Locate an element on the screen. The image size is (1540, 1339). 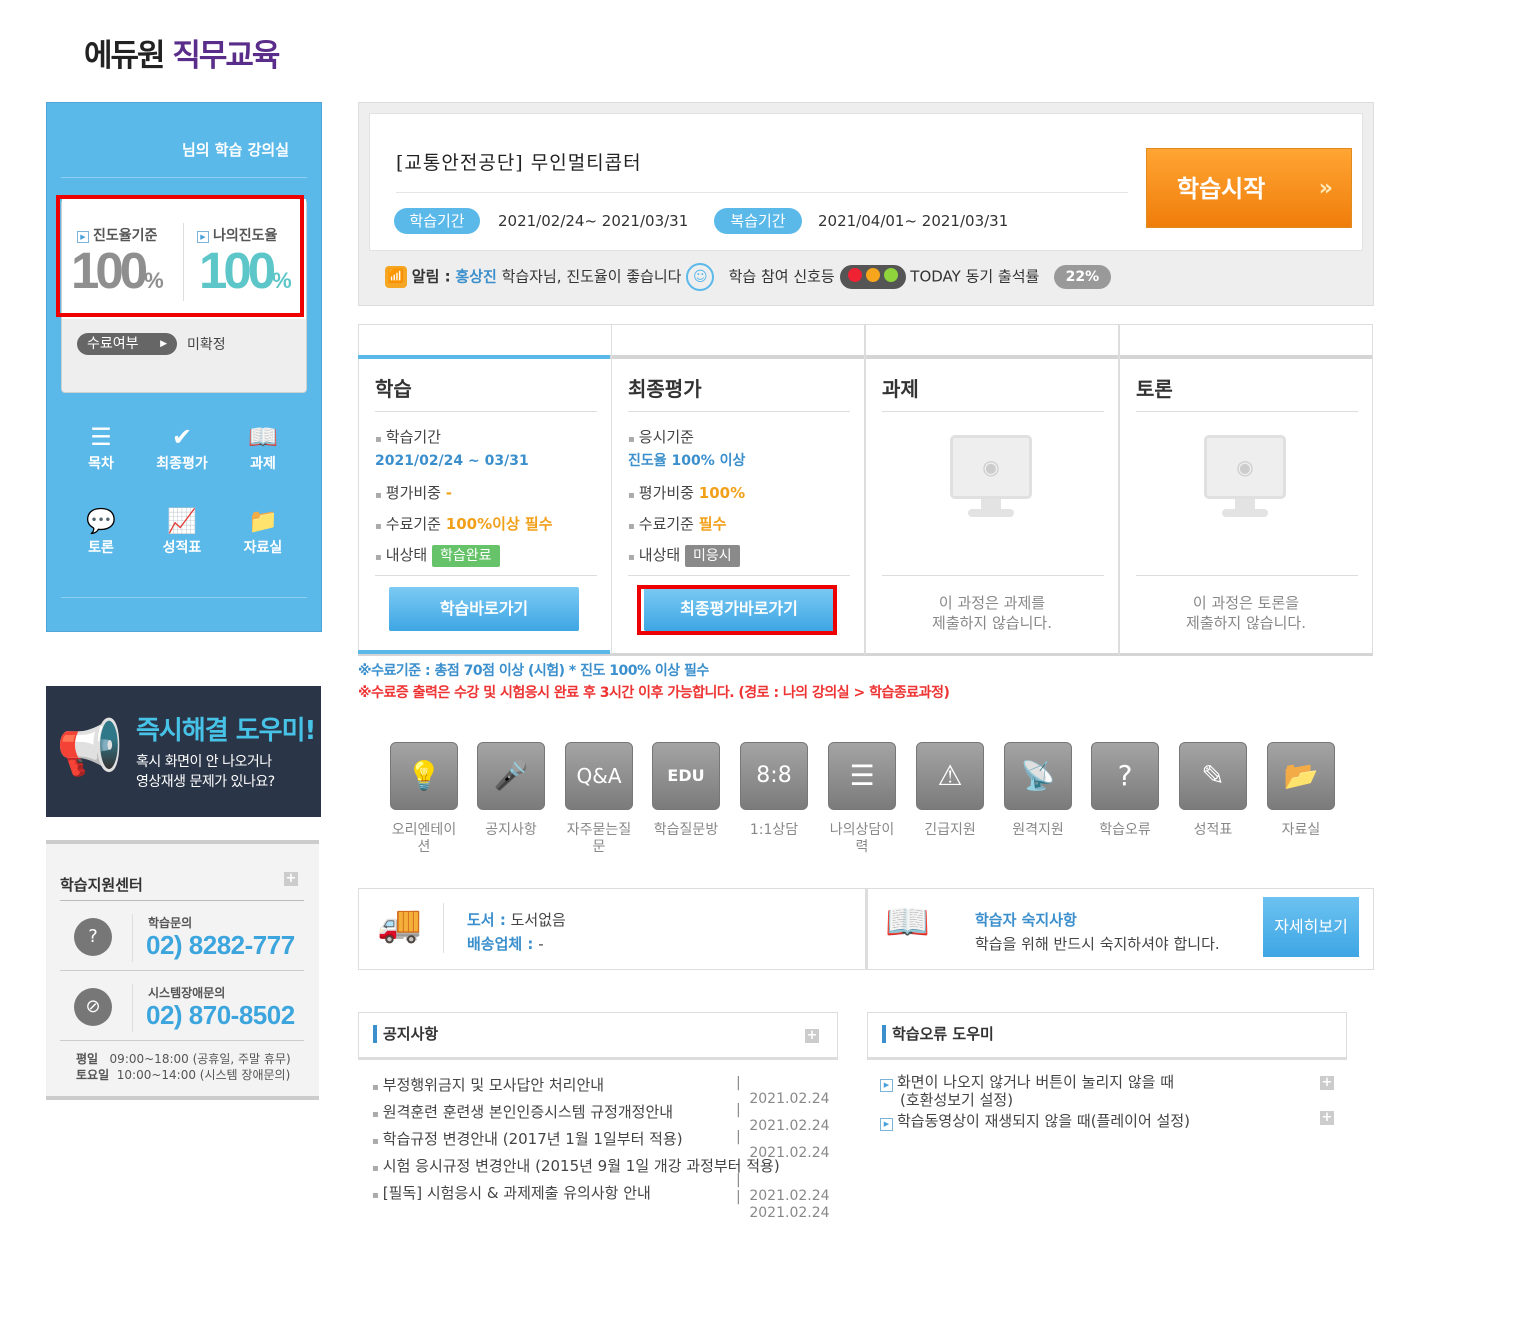
lightbulb-icon: 💡 is located at coordinates (424, 776).